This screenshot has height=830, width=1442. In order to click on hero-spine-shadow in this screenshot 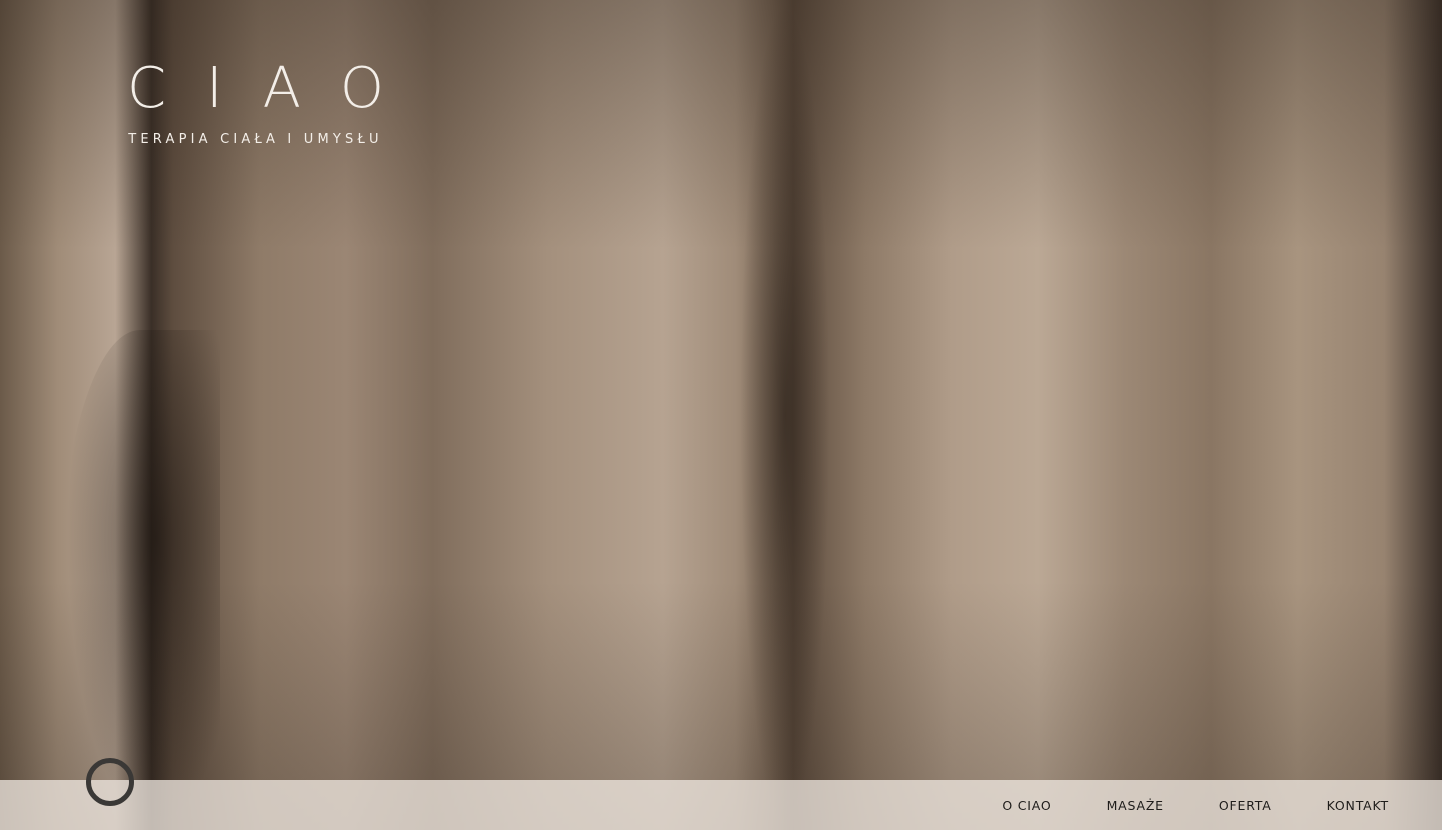, I will do `click(785, 415)`.